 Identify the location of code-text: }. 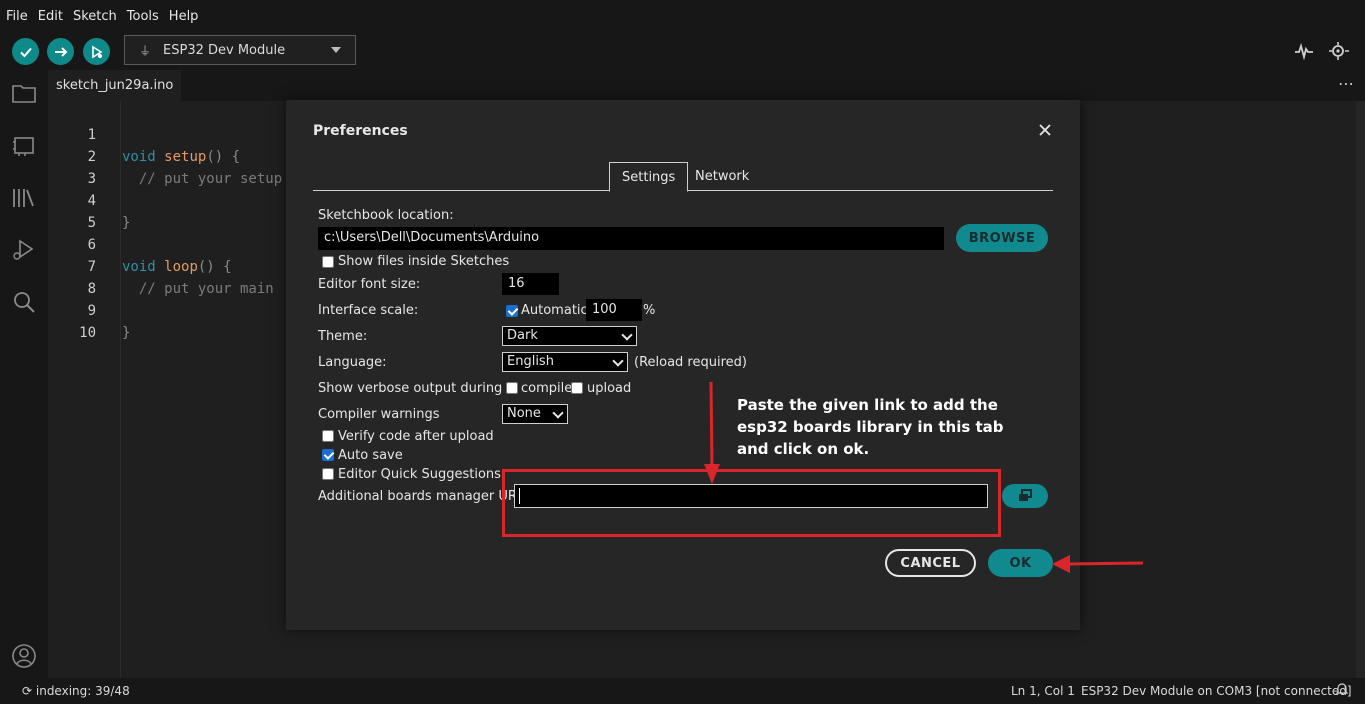
(126, 333).